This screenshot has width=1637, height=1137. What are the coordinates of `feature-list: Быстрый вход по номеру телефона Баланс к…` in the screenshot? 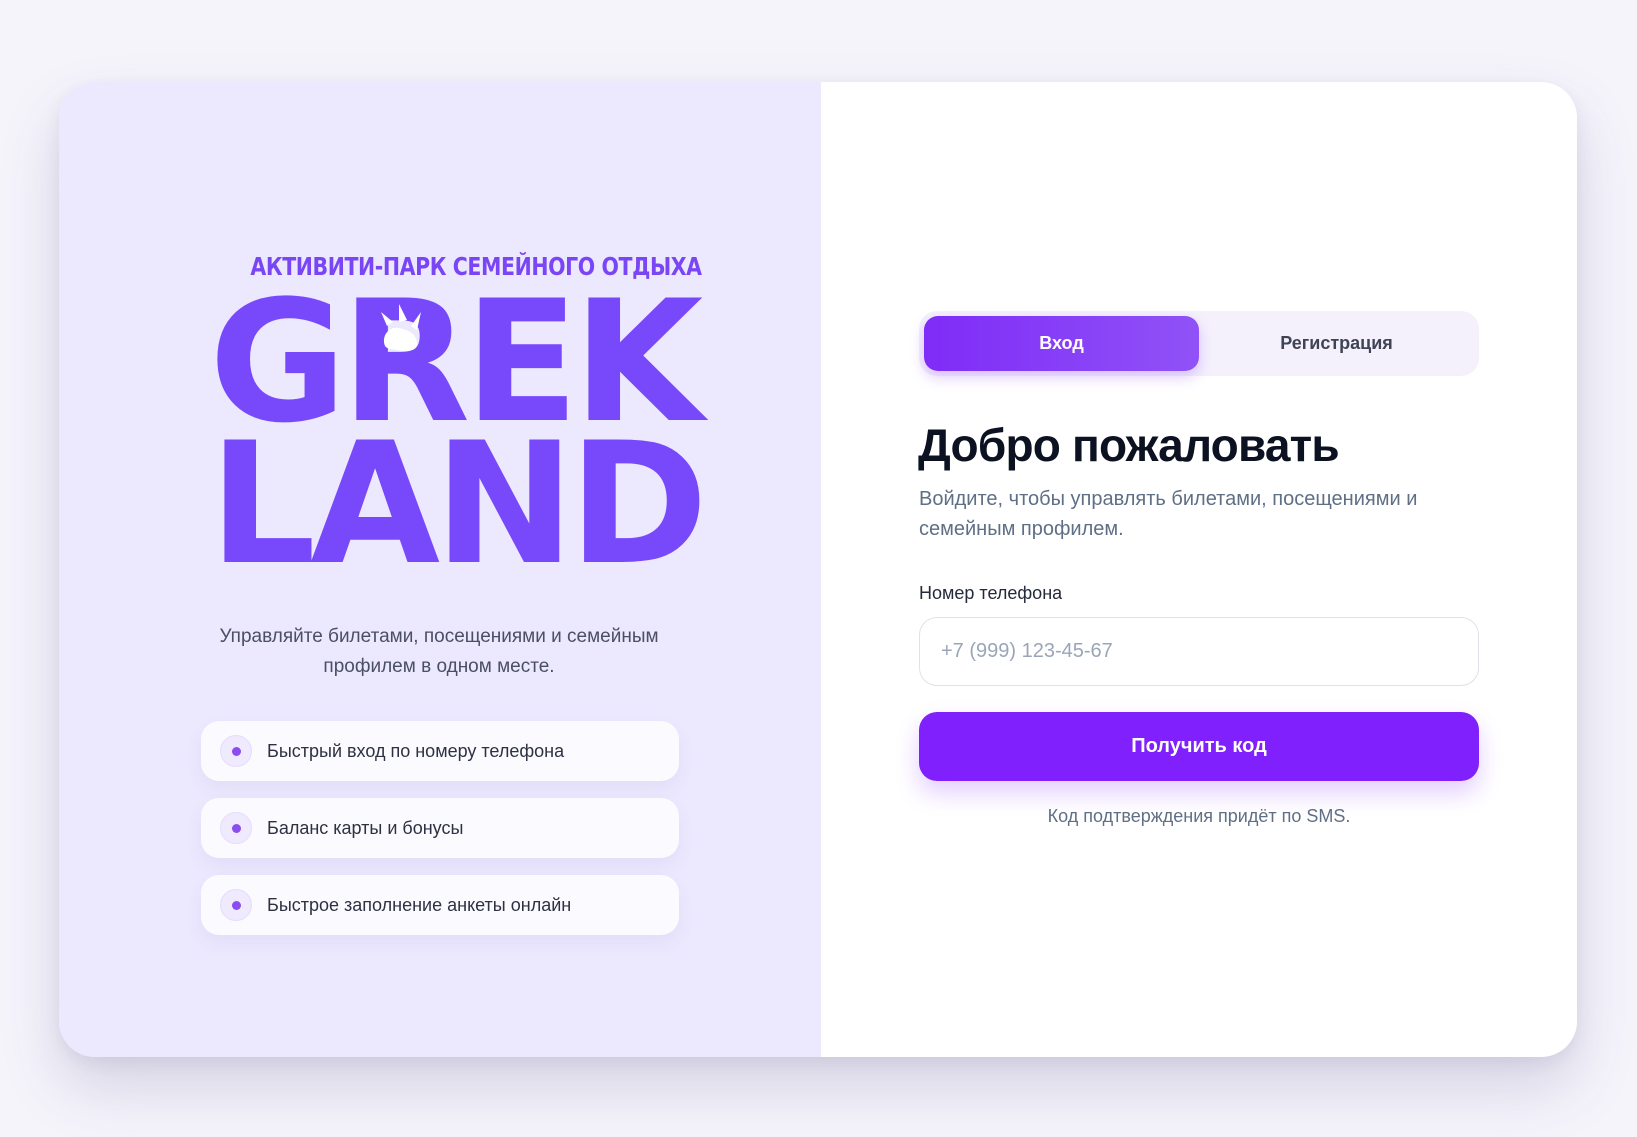 It's located at (440, 836).